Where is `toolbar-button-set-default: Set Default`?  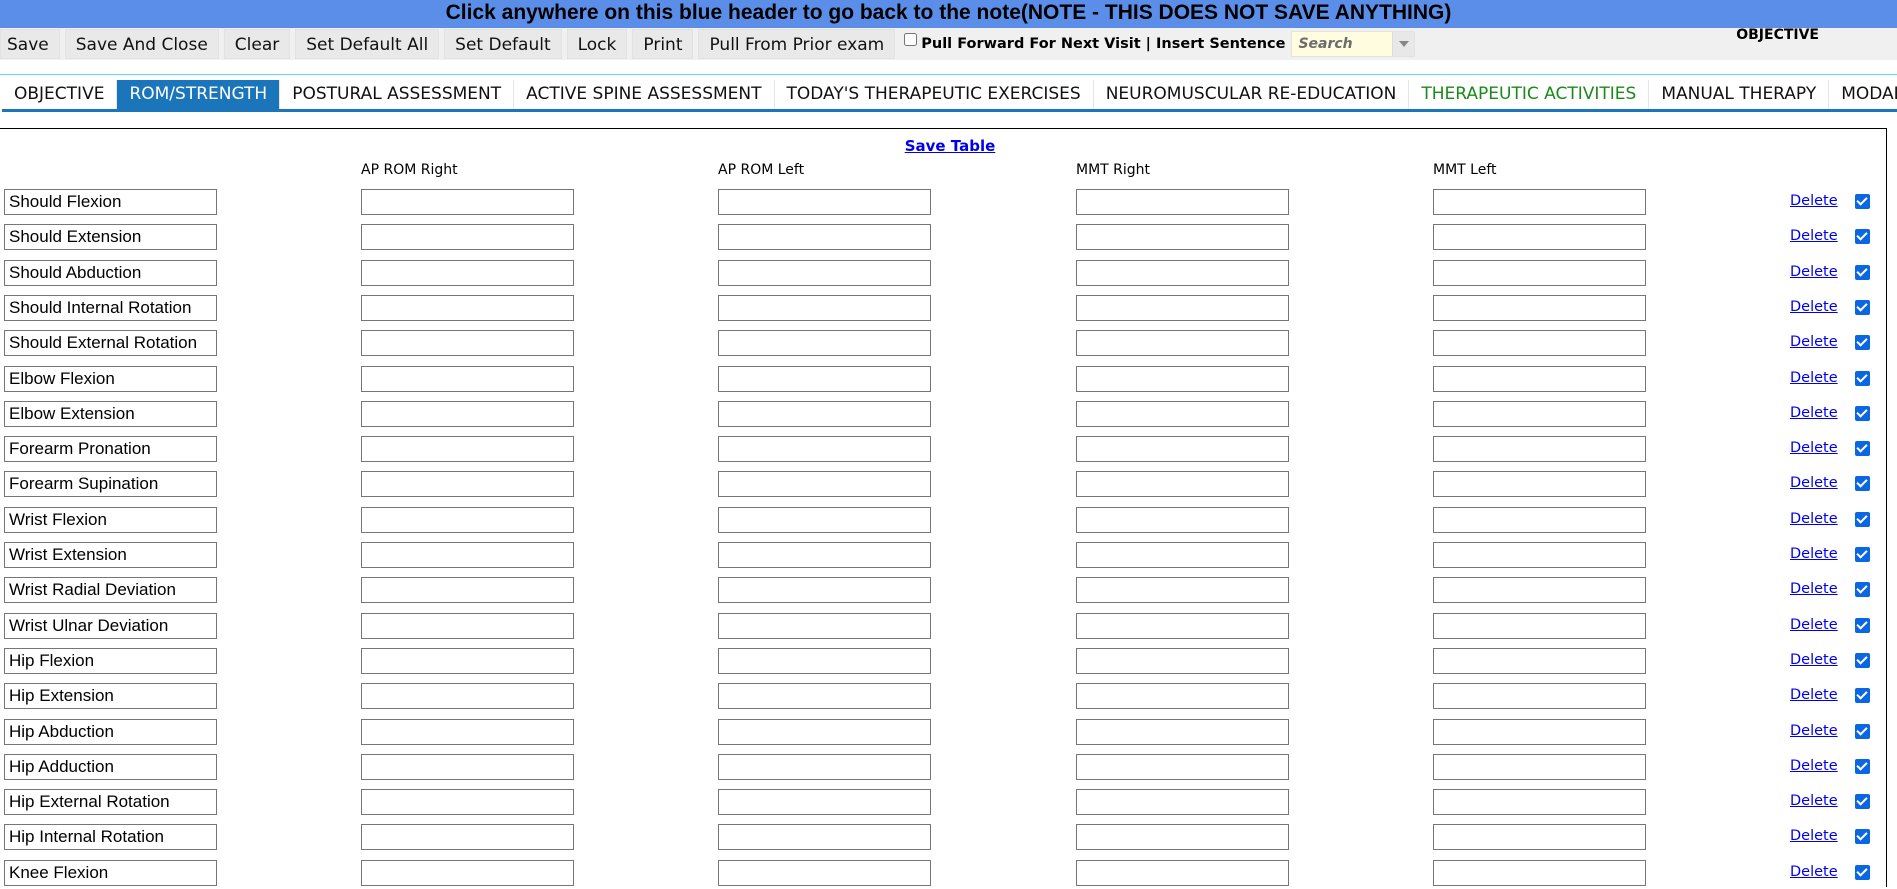 toolbar-button-set-default: Set Default is located at coordinates (503, 44).